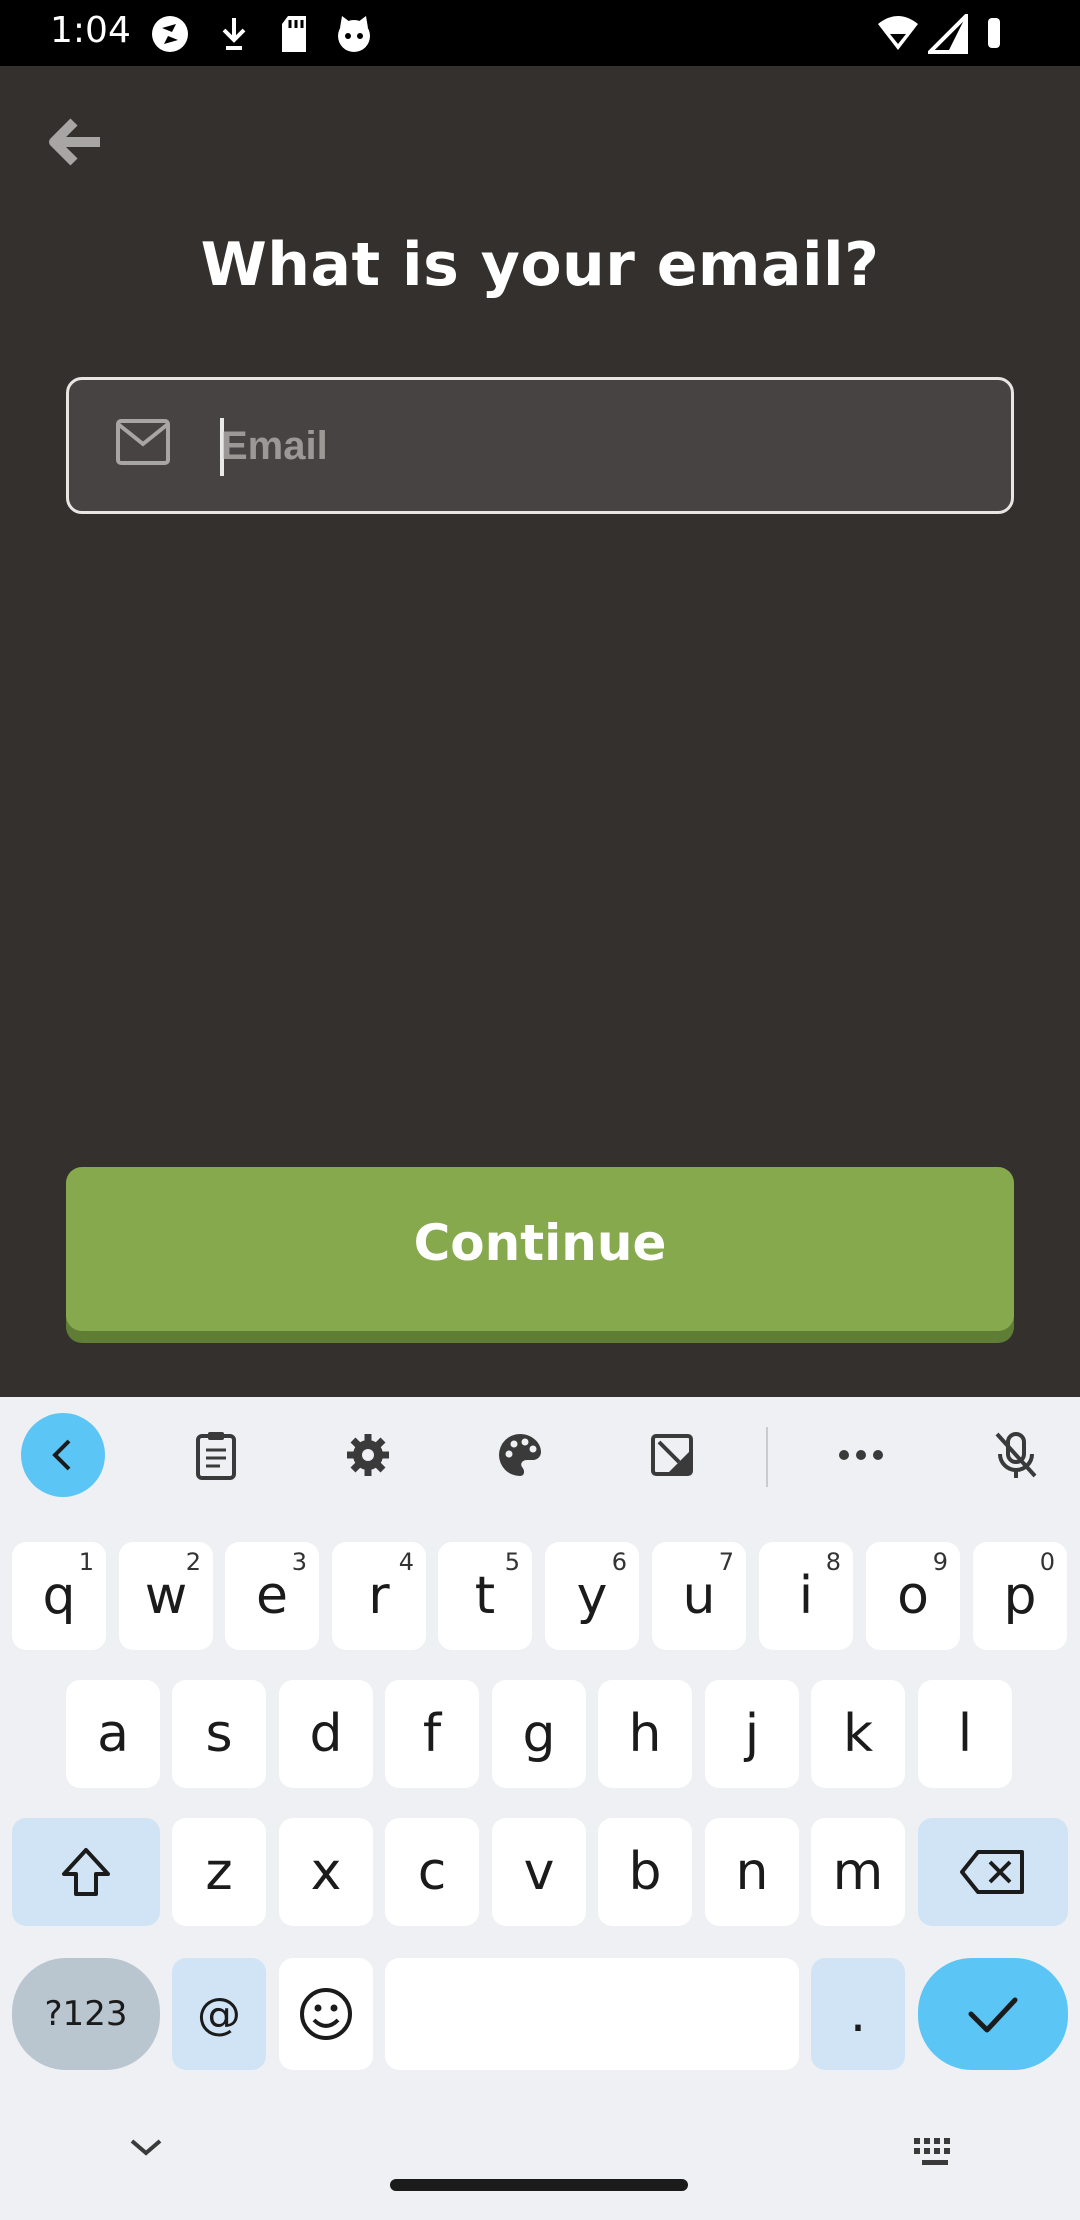 The image size is (1080, 2220). What do you see at coordinates (540, 1249) in the screenshot?
I see `continue-button: Continue` at bounding box center [540, 1249].